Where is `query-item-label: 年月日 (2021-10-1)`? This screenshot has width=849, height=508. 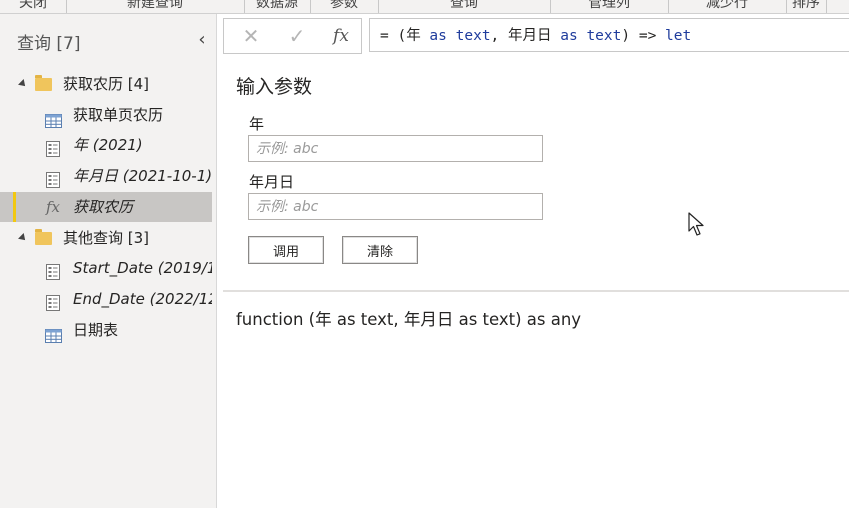 query-item-label: 年月日 (2021-10-1) is located at coordinates (142, 176).